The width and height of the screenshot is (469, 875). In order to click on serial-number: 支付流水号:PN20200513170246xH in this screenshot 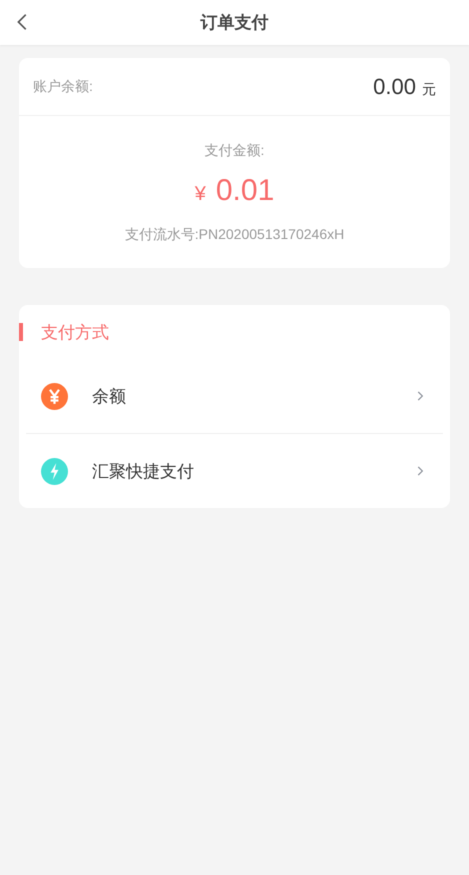, I will do `click(234, 235)`.